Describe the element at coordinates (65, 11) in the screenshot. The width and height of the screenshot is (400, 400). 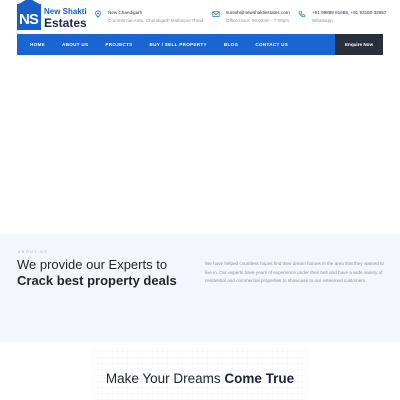
I see `brand-line1: New Shakti` at that location.